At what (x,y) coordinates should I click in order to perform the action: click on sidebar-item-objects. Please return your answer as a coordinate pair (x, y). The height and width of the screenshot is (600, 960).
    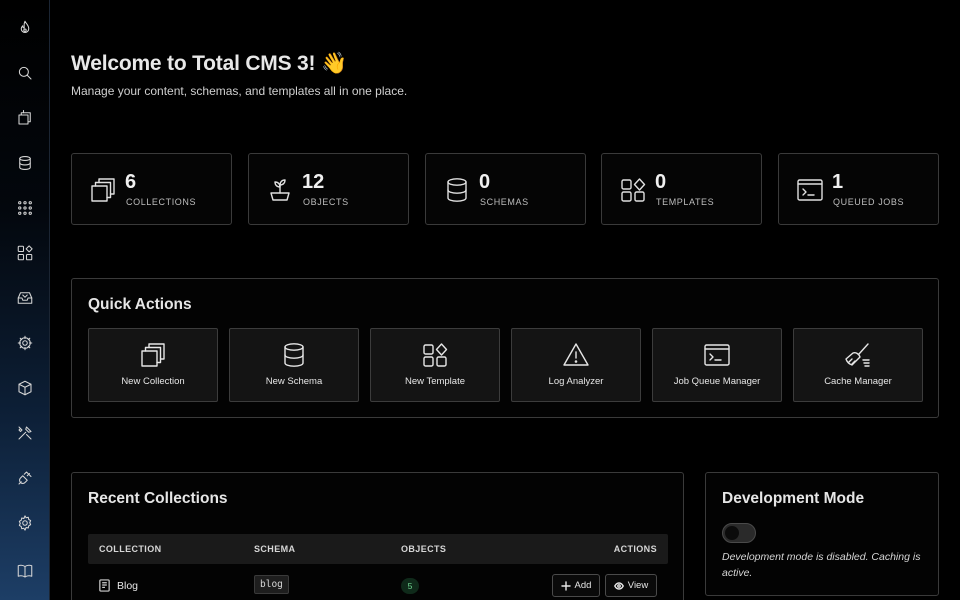
    Looking at the image, I should click on (25, 208).